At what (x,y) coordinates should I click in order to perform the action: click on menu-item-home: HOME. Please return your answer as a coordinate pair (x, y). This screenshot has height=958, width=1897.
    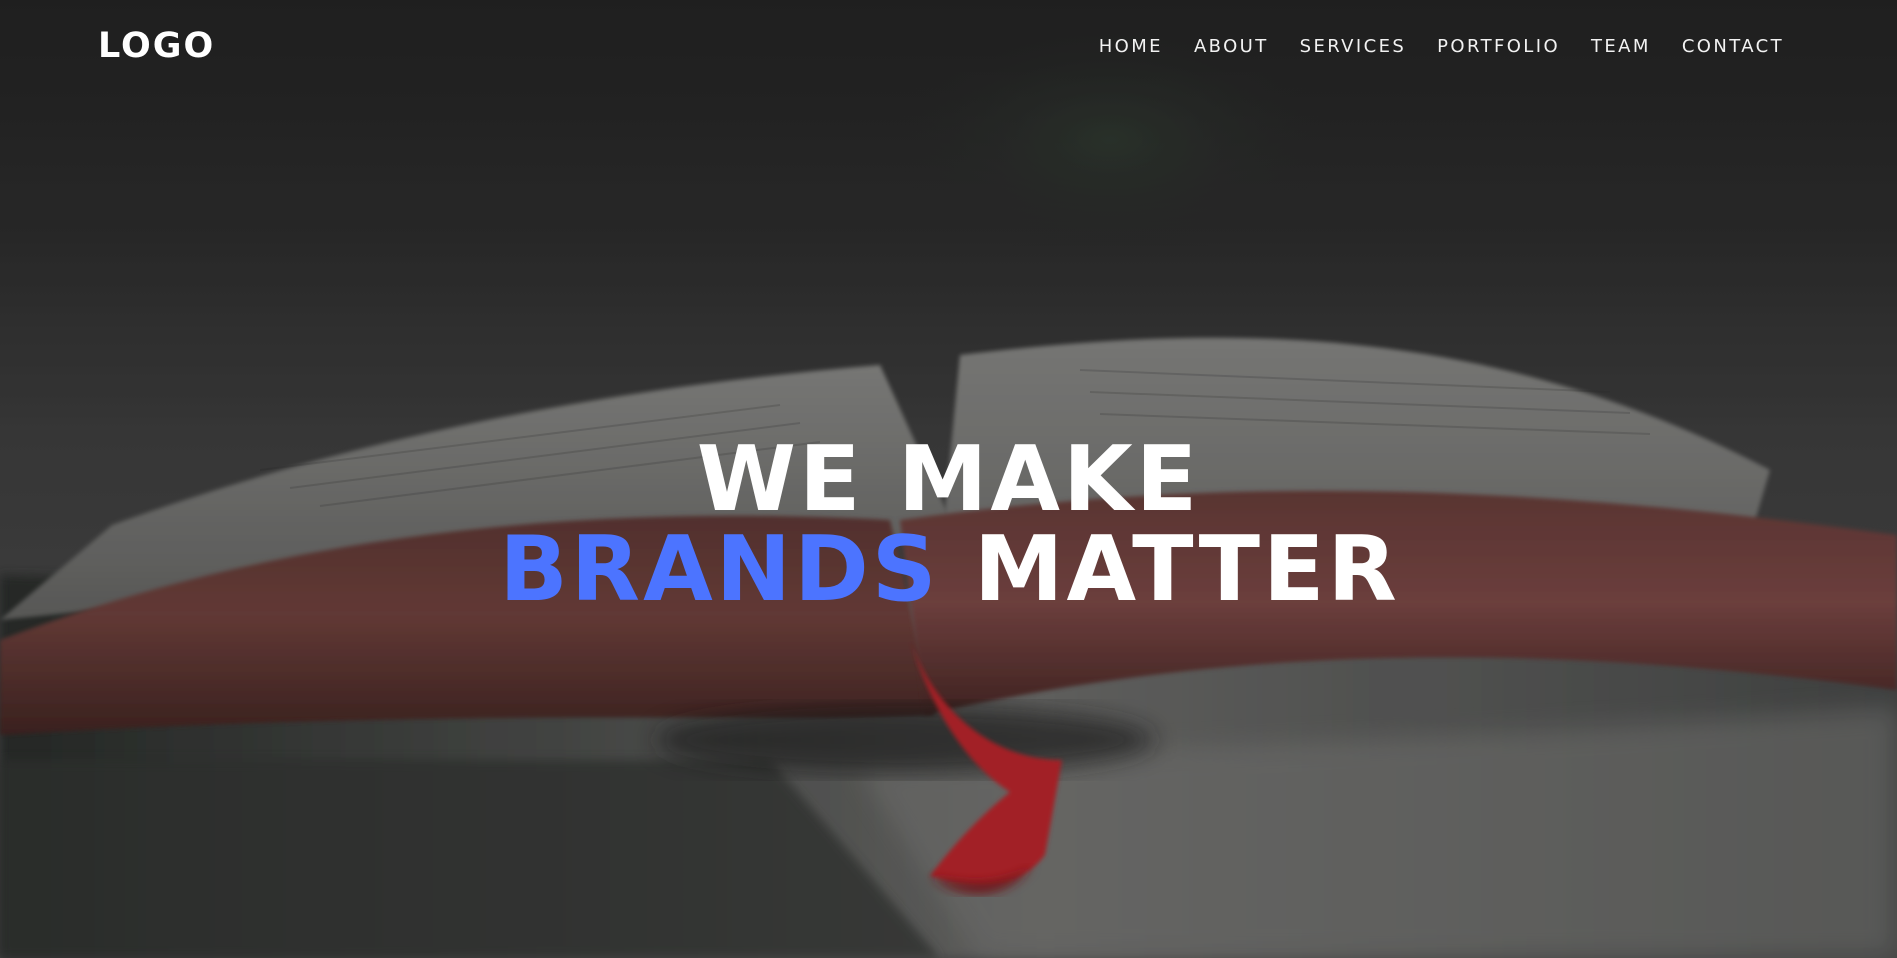
    Looking at the image, I should click on (1131, 46).